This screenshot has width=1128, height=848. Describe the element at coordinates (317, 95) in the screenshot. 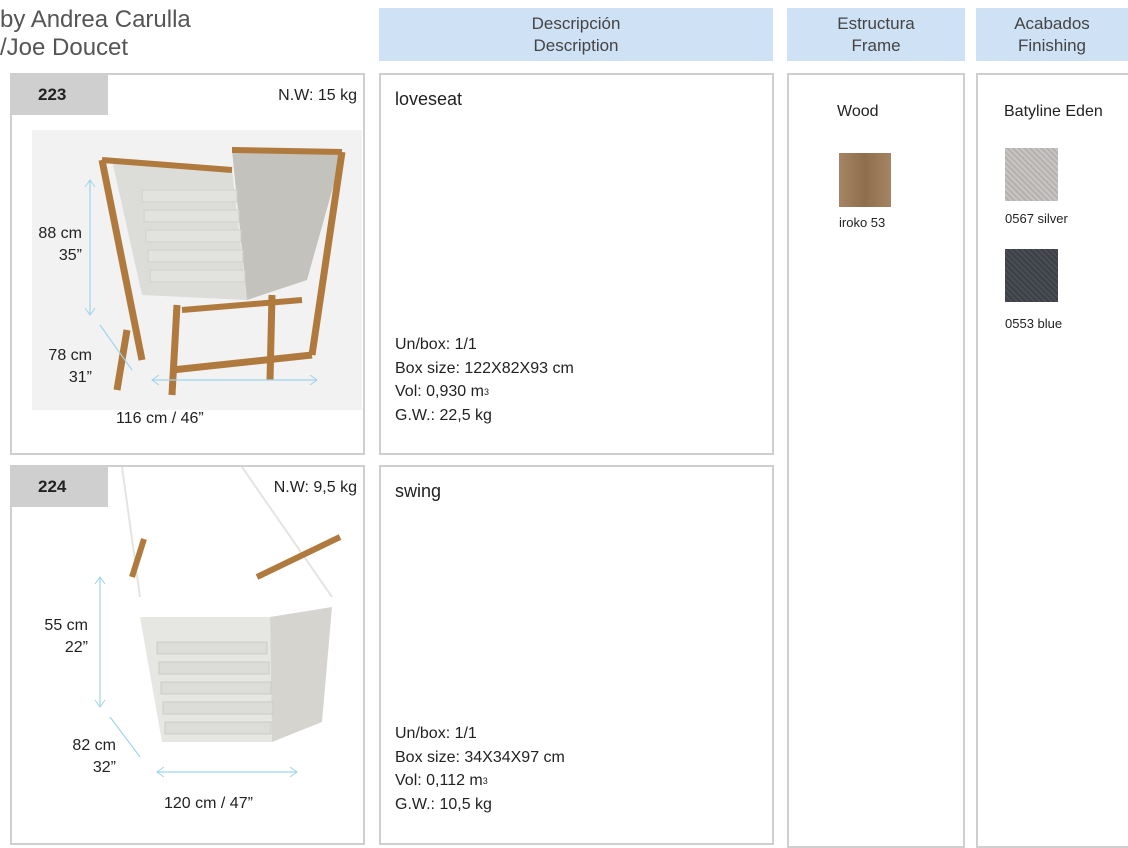

I see `net-weight: N.W: 15 kg` at that location.